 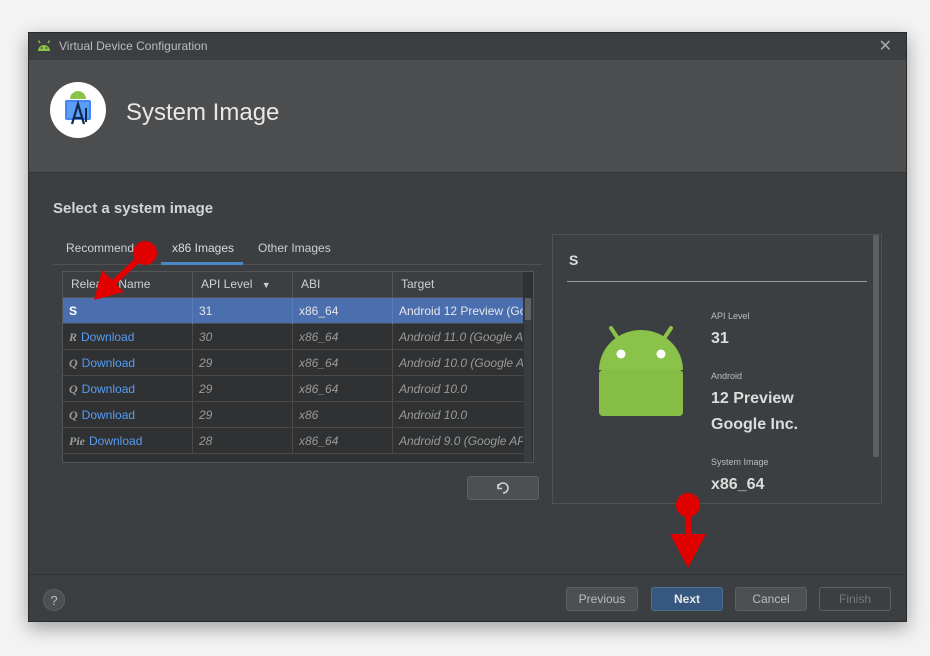 I want to click on detail-separator, so click(x=717, y=281).